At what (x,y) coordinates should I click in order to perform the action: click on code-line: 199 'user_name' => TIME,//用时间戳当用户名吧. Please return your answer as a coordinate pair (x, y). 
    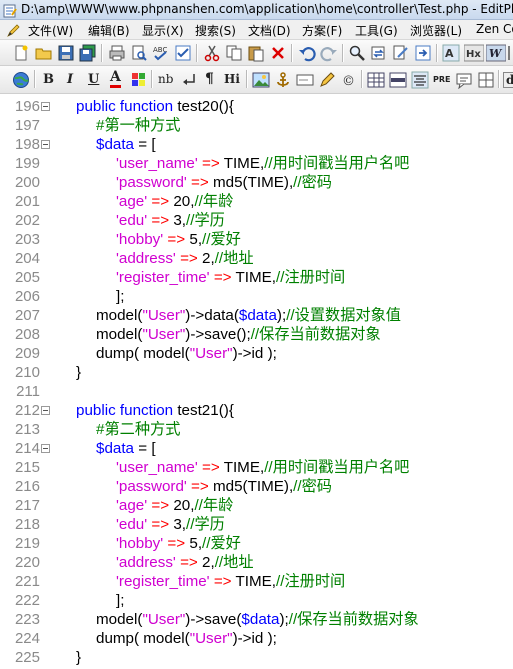
    Looking at the image, I should click on (256, 163).